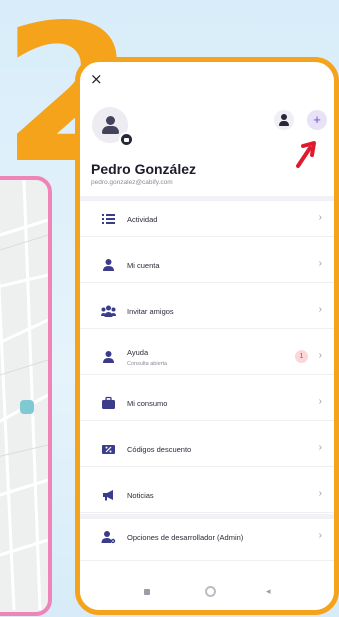 This screenshot has height=617, width=339. What do you see at coordinates (317, 120) in the screenshot?
I see `add-profile-button: +` at bounding box center [317, 120].